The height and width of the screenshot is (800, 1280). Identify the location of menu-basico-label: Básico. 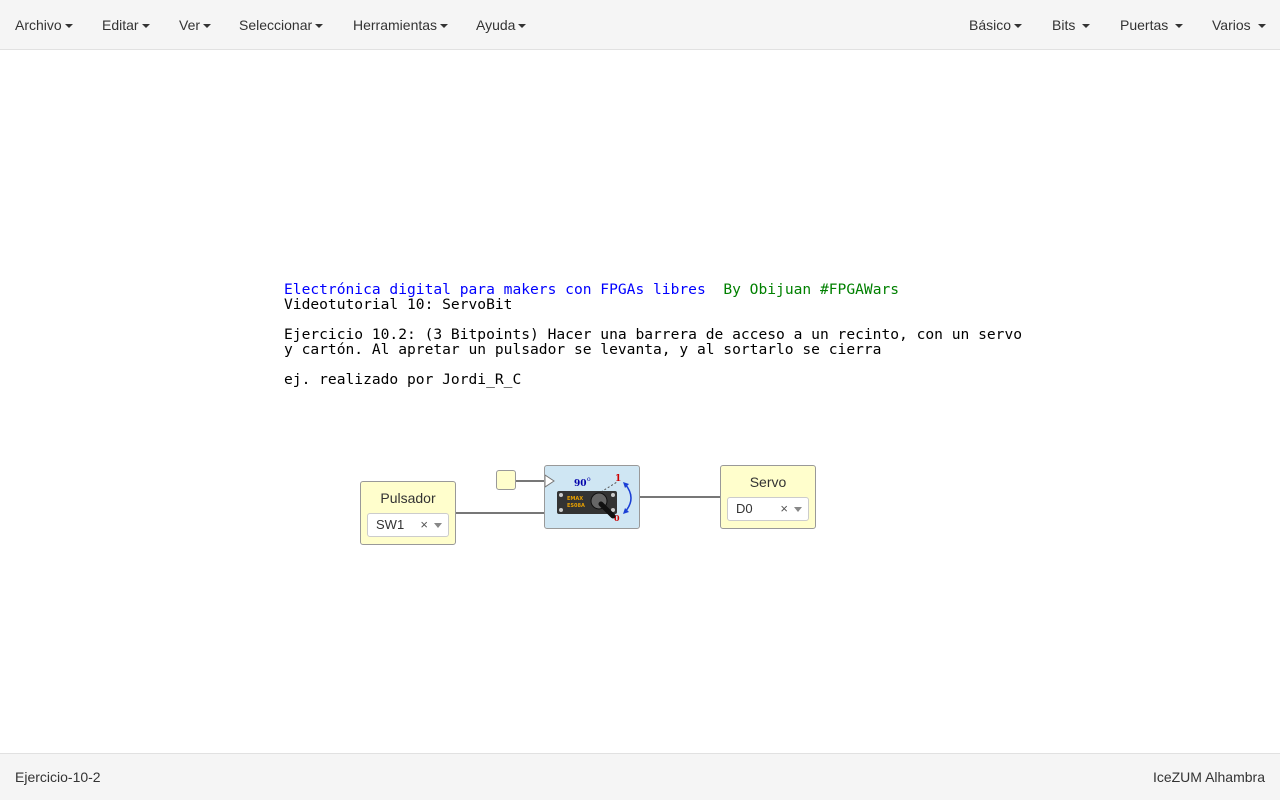
(990, 25).